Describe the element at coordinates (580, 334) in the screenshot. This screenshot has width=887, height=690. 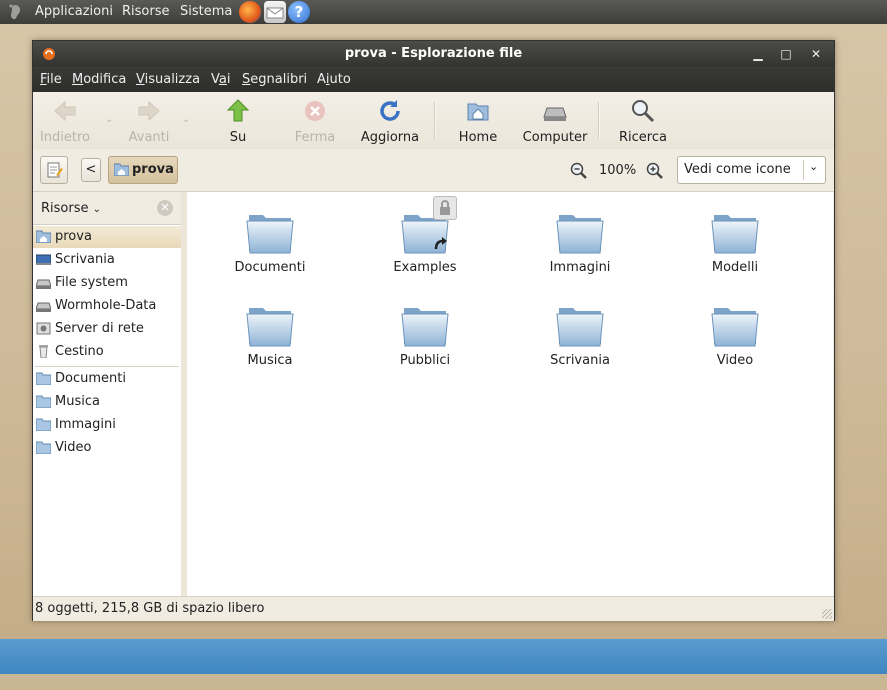
I see `folder-scrivania: Scrivania` at that location.